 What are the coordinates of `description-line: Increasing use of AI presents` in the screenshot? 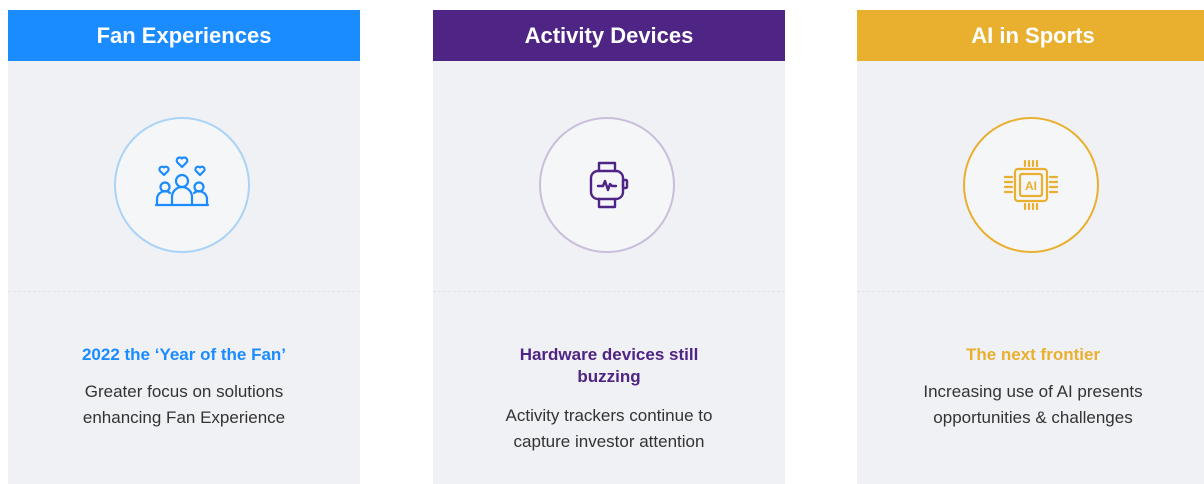 It's located at (1033, 391).